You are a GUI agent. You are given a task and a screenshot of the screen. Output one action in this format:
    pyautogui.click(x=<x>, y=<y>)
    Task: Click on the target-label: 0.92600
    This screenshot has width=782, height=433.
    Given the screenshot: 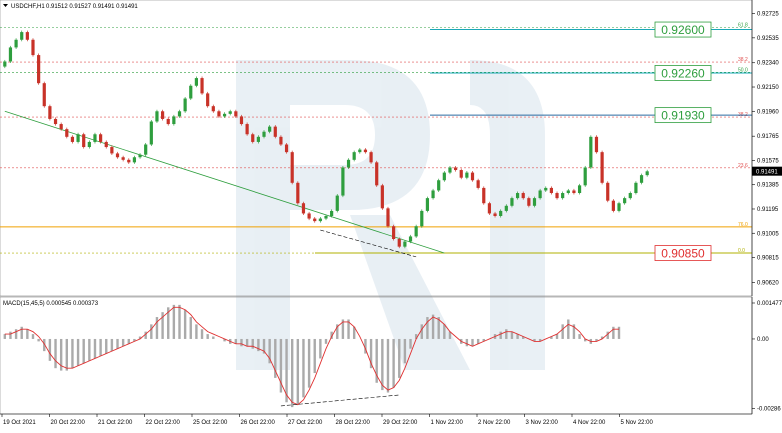 What is the action you would take?
    pyautogui.click(x=683, y=30)
    